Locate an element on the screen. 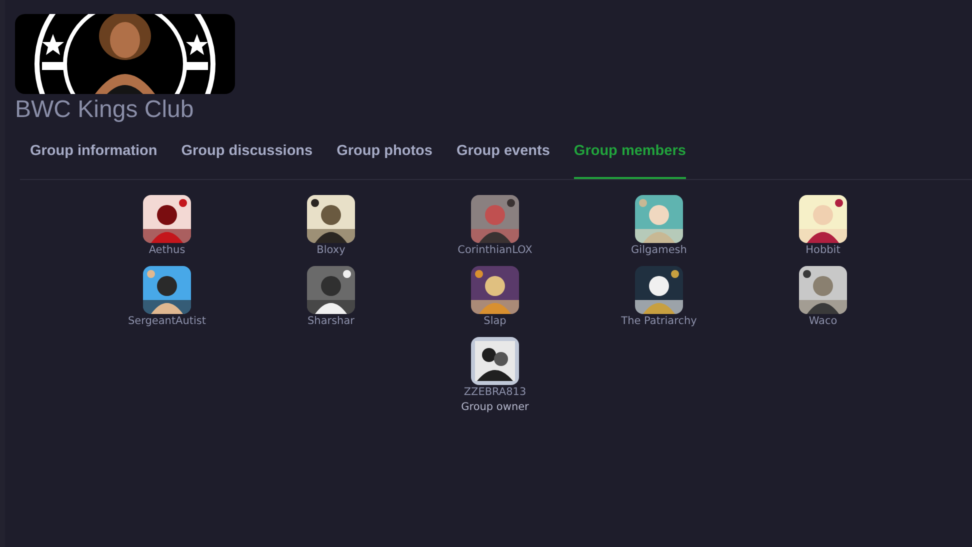 The height and width of the screenshot is (547, 972). member-name: Bloxy is located at coordinates (331, 250).